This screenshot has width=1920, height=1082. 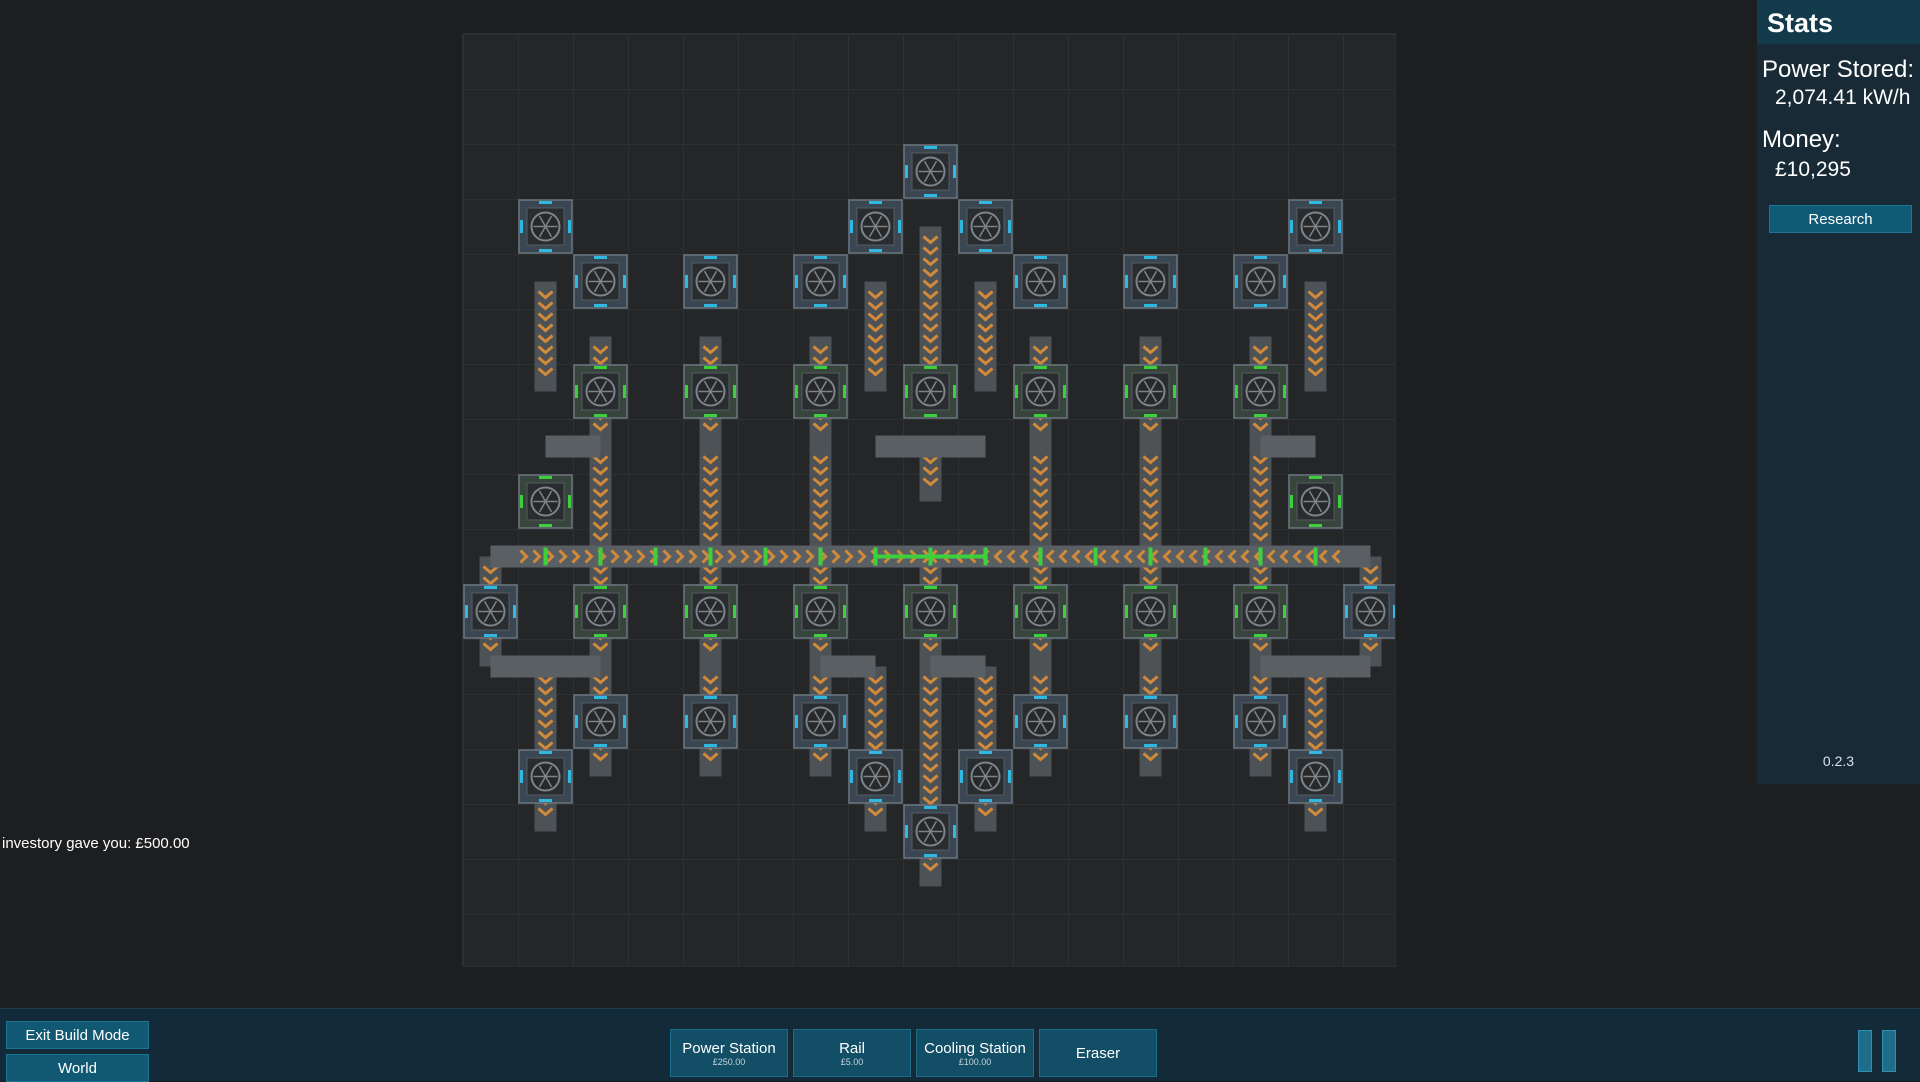 I want to click on power-station-tool-button: Power Station £250.00, so click(x=729, y=1053).